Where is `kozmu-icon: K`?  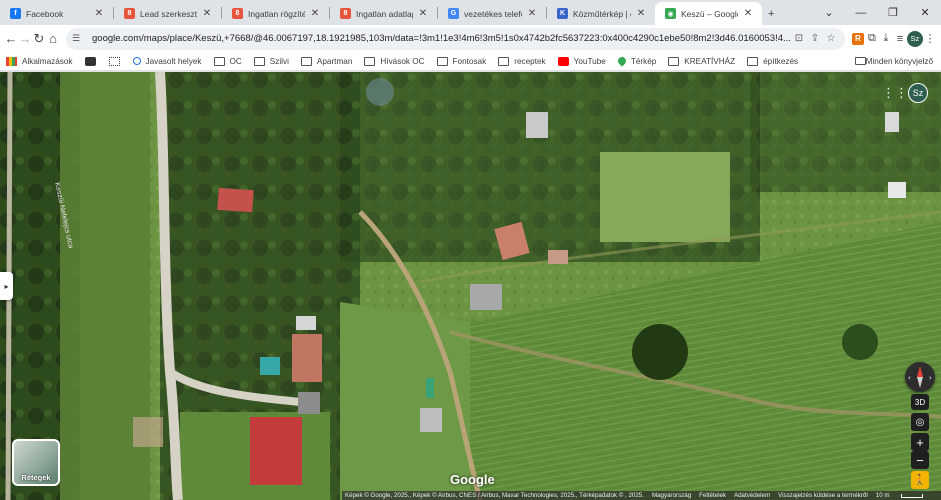
kozmu-icon: K is located at coordinates (562, 13).